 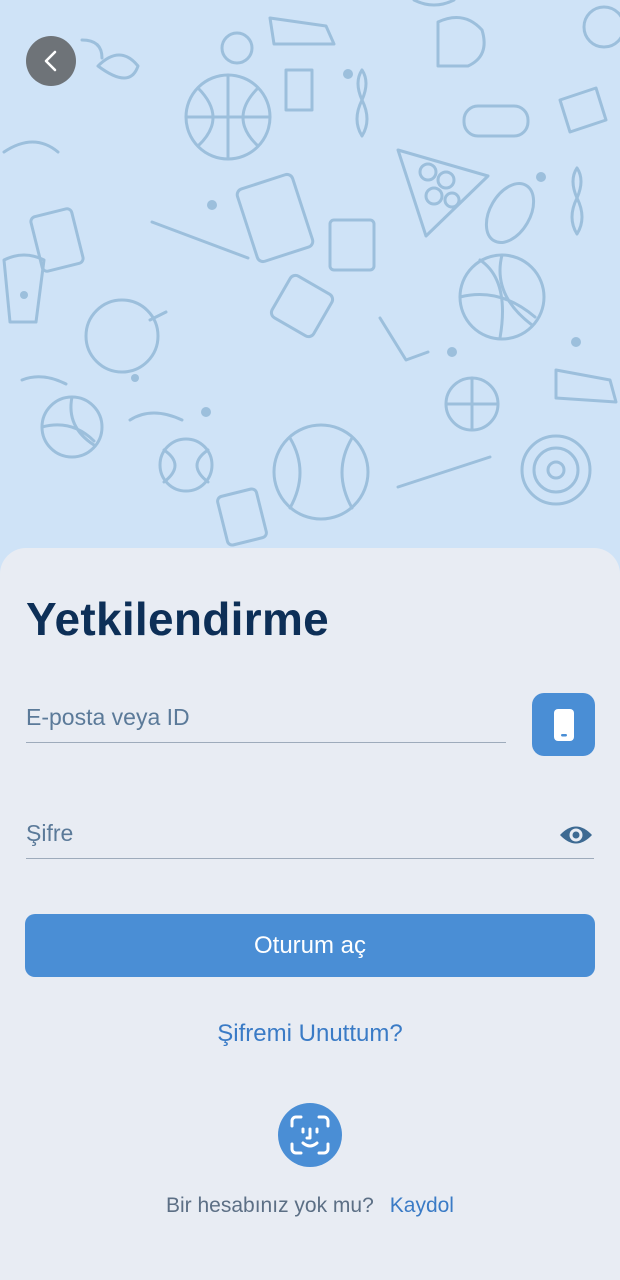 I want to click on back-button, so click(x=51, y=61).